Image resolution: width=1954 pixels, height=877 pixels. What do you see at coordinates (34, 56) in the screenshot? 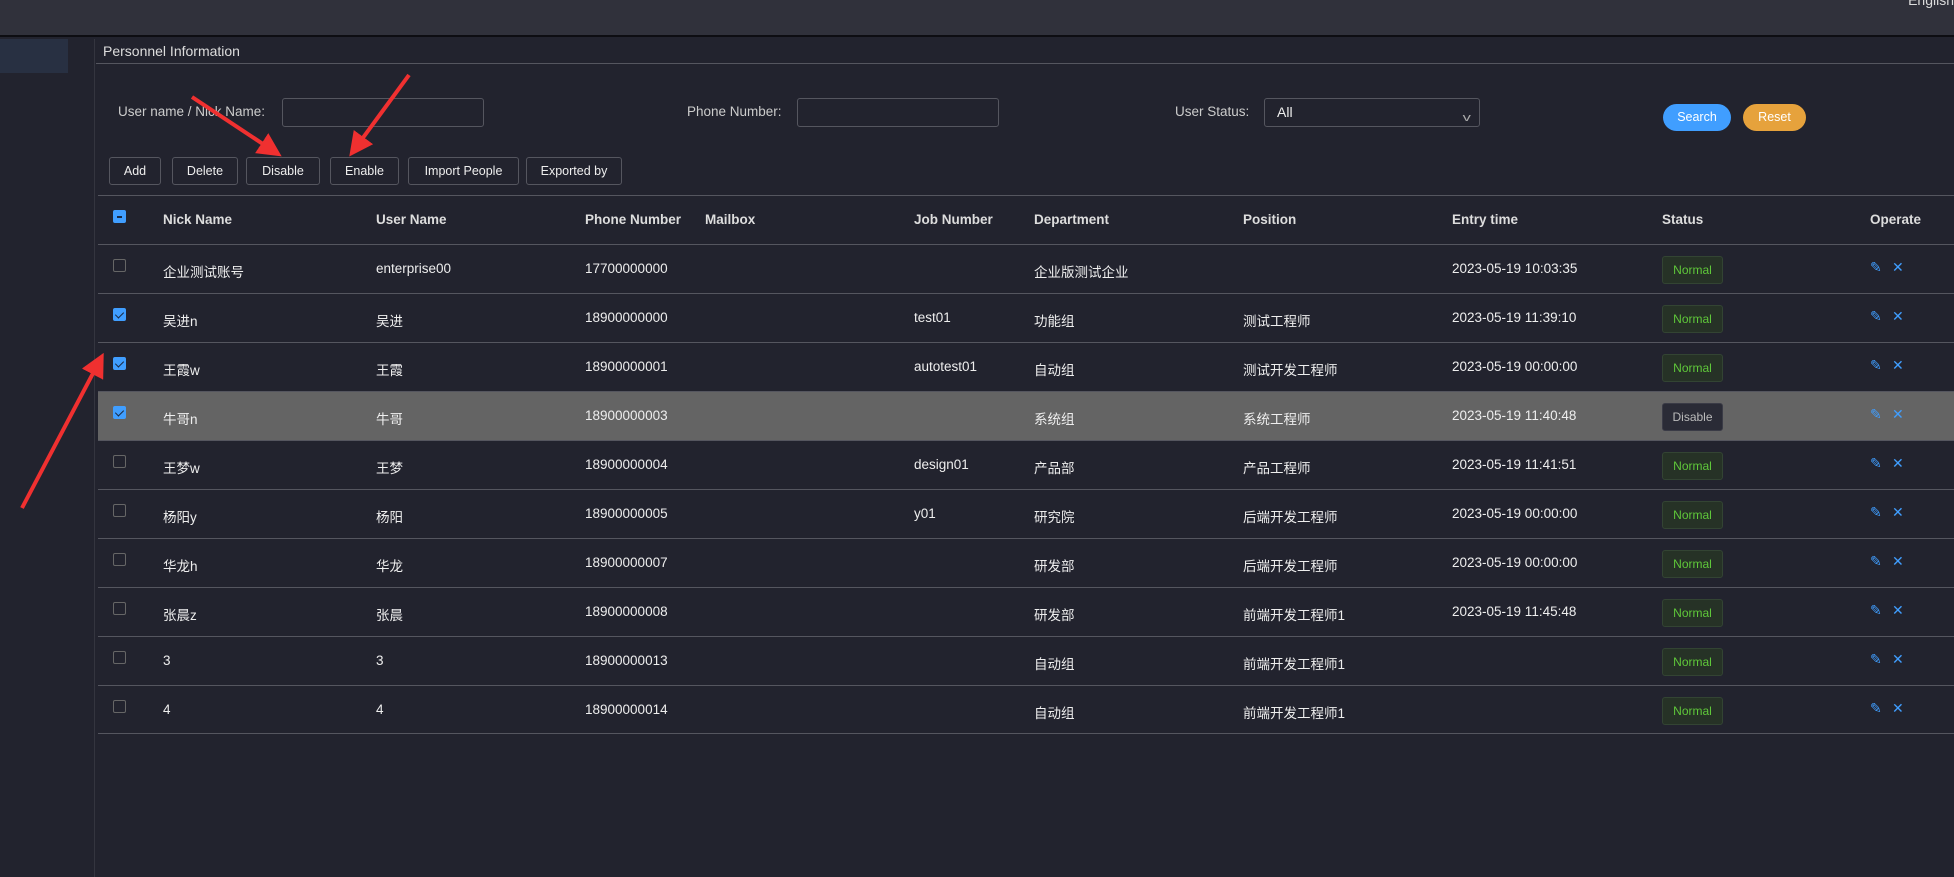
I see `sidebar-item-active` at bounding box center [34, 56].